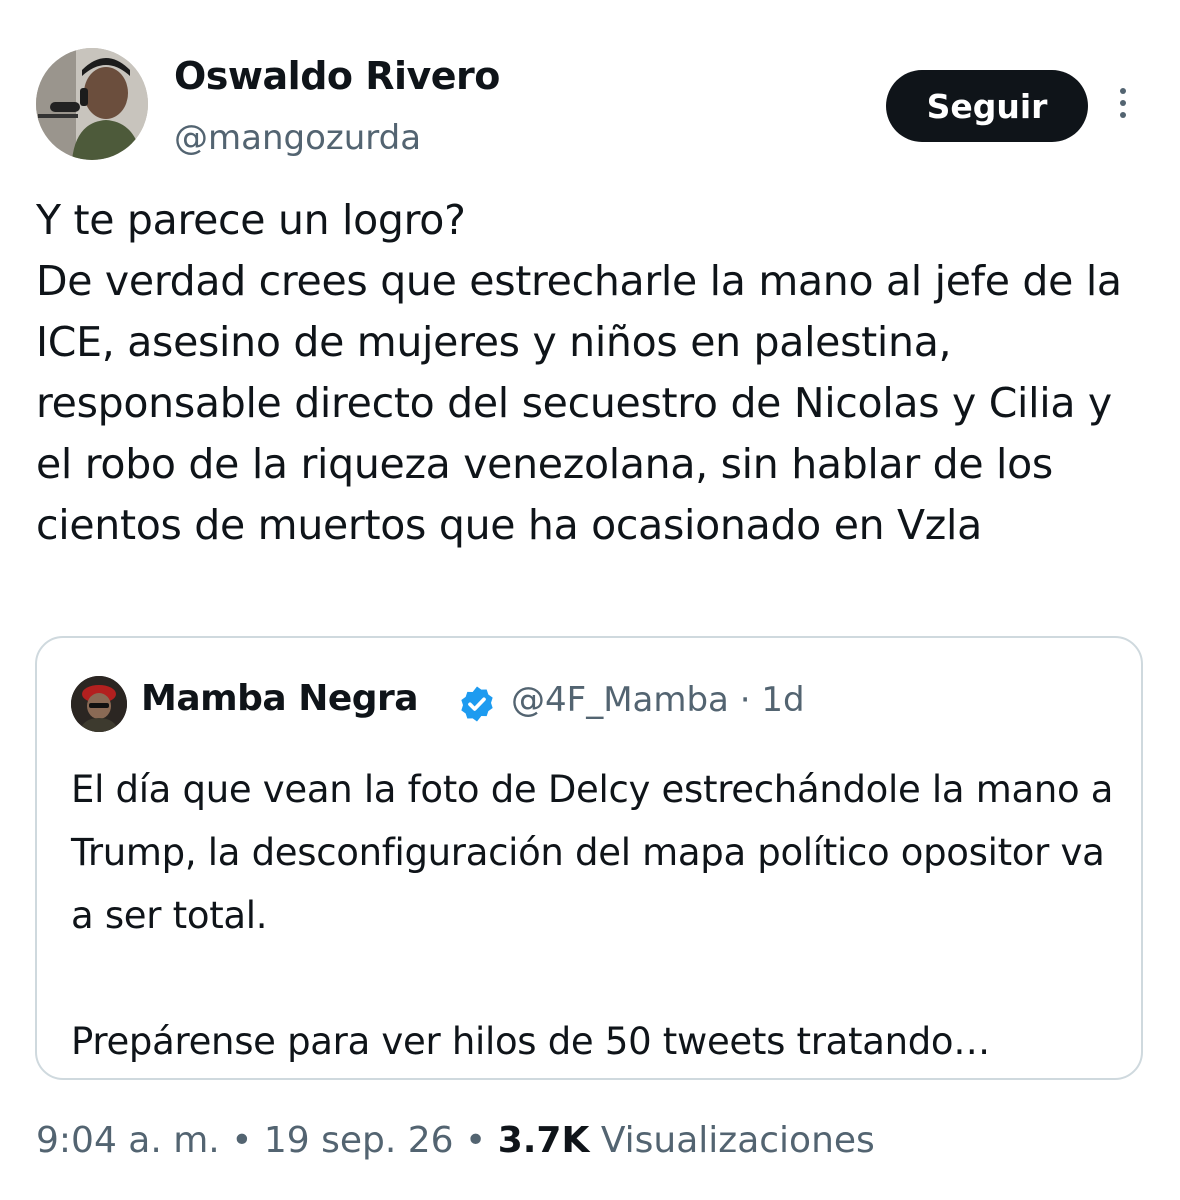 Image resolution: width=1180 pixels, height=1200 pixels. What do you see at coordinates (280, 698) in the screenshot?
I see `quoted-author-name: Mamba Negra` at bounding box center [280, 698].